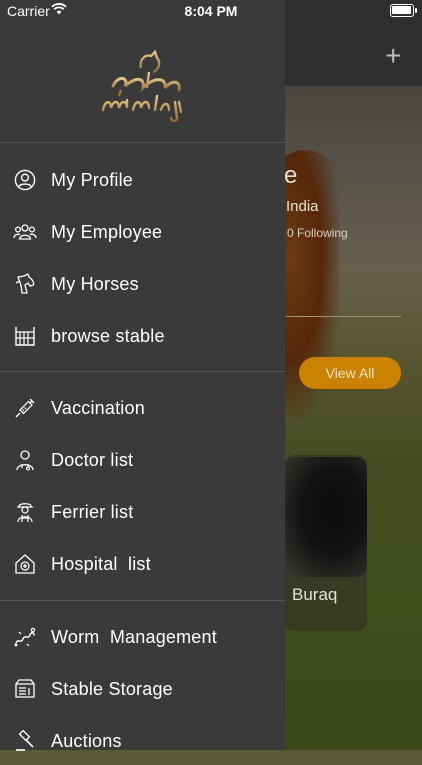 The width and height of the screenshot is (422, 765). I want to click on menu-item-hospital-list: Hospital list, so click(142, 564).